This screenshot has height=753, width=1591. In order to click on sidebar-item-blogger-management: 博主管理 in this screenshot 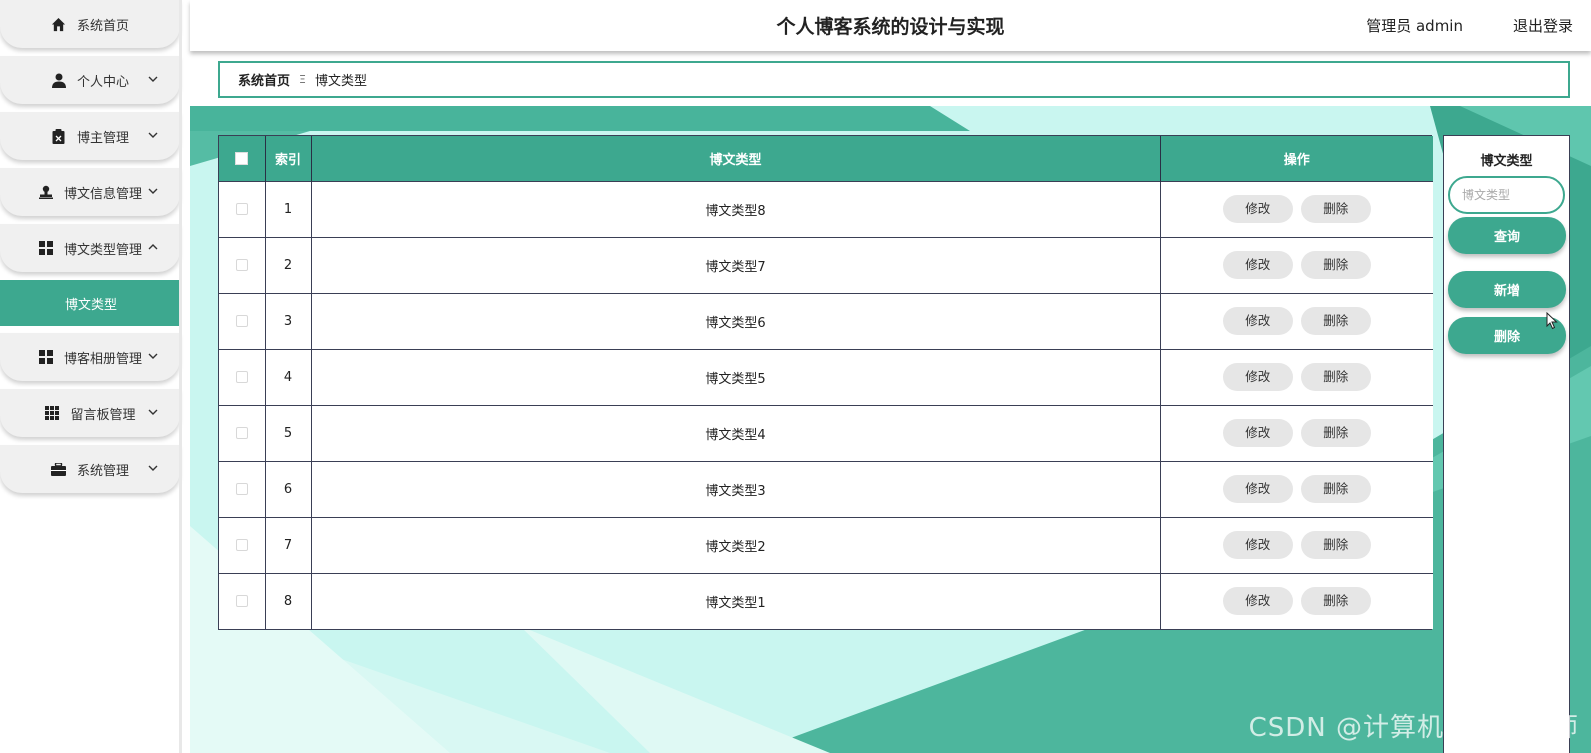, I will do `click(90, 136)`.